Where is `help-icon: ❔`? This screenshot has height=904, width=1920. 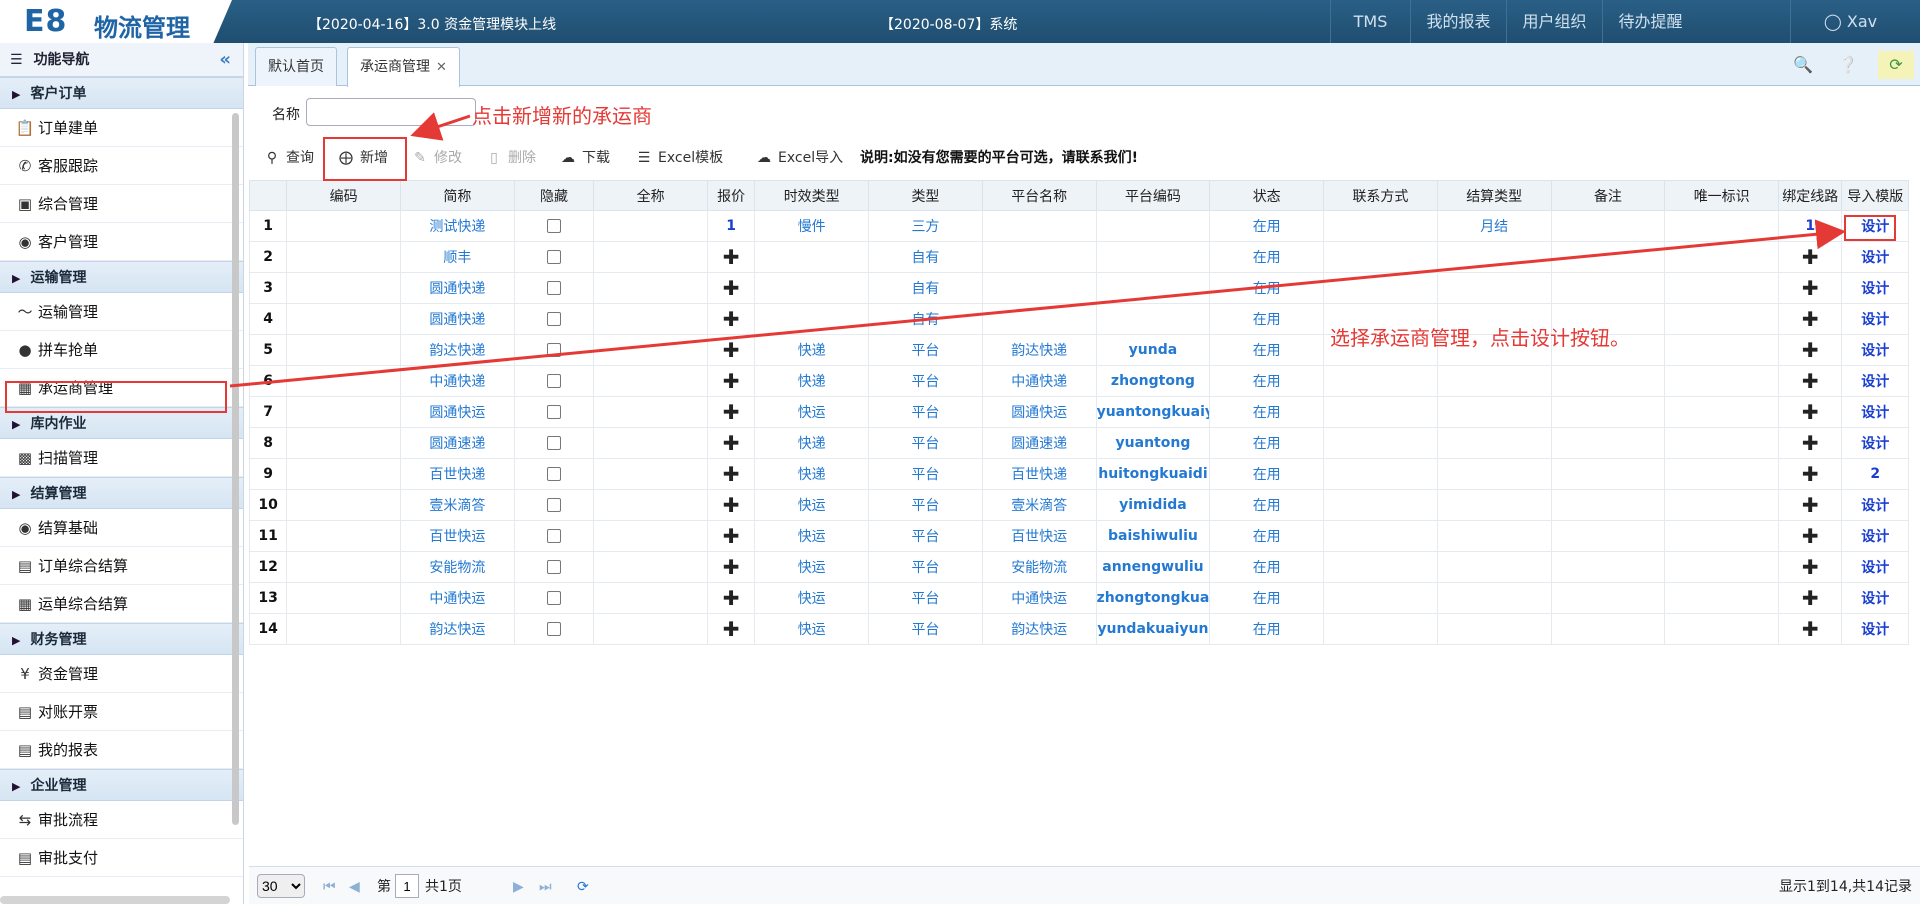 help-icon: ❔ is located at coordinates (1848, 65).